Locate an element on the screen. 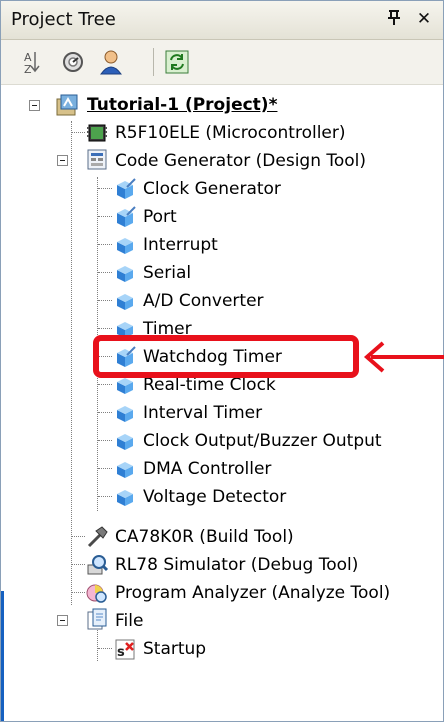 The height and width of the screenshot is (722, 444). tree-node-code-generator: Code Generator (Design Tool) is located at coordinates (240, 161).